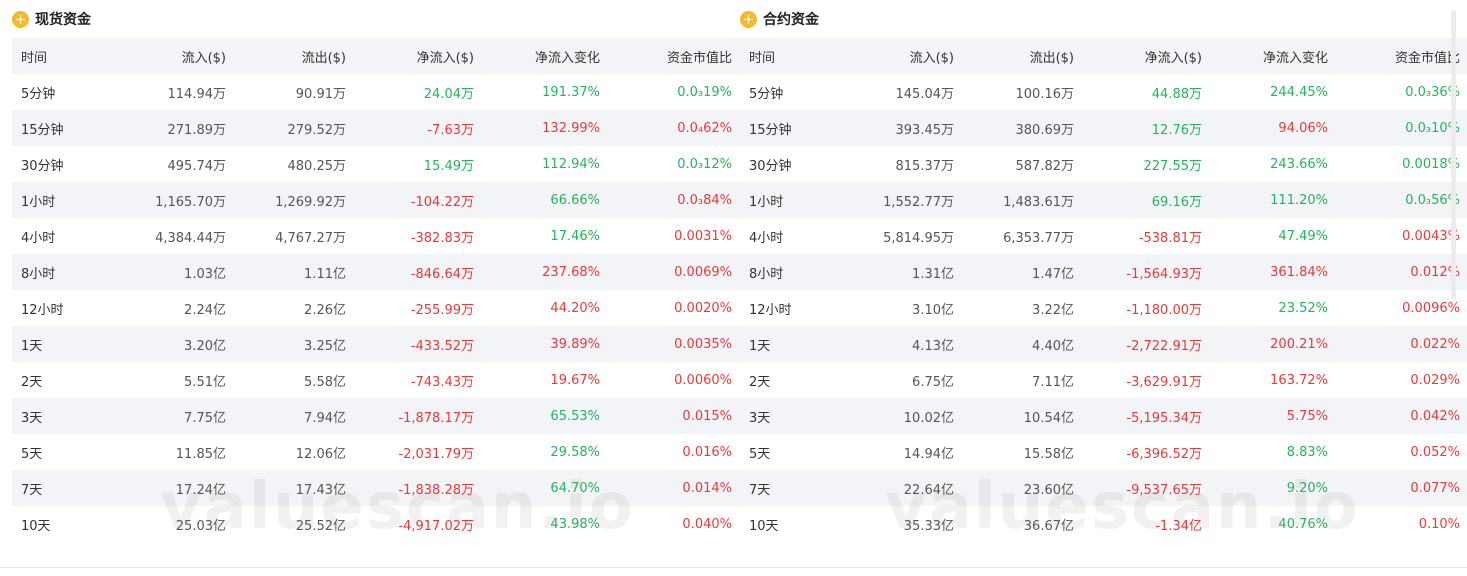  What do you see at coordinates (286, 200) in the screenshot?
I see `cell-outflow: 1,269.92万` at bounding box center [286, 200].